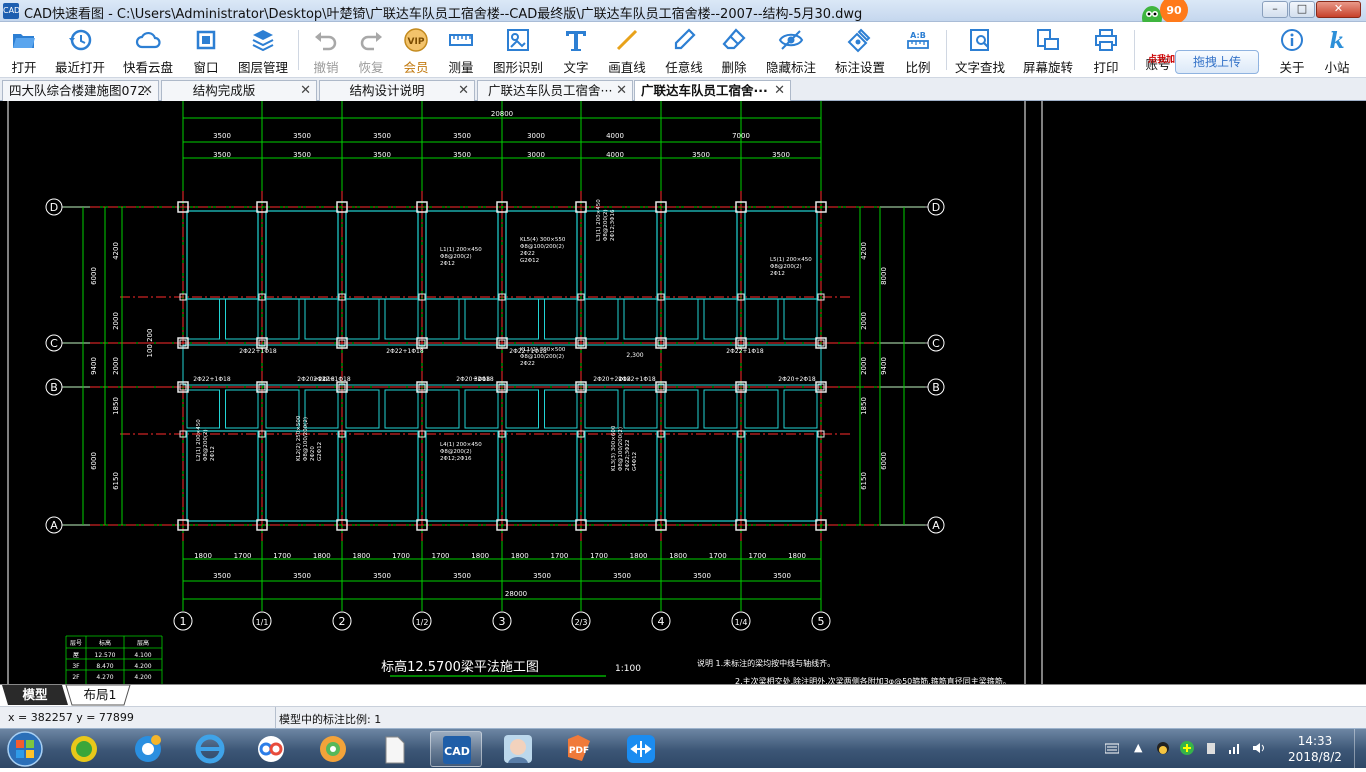  I want to click on layout1-tab: 布局1, so click(100, 695).